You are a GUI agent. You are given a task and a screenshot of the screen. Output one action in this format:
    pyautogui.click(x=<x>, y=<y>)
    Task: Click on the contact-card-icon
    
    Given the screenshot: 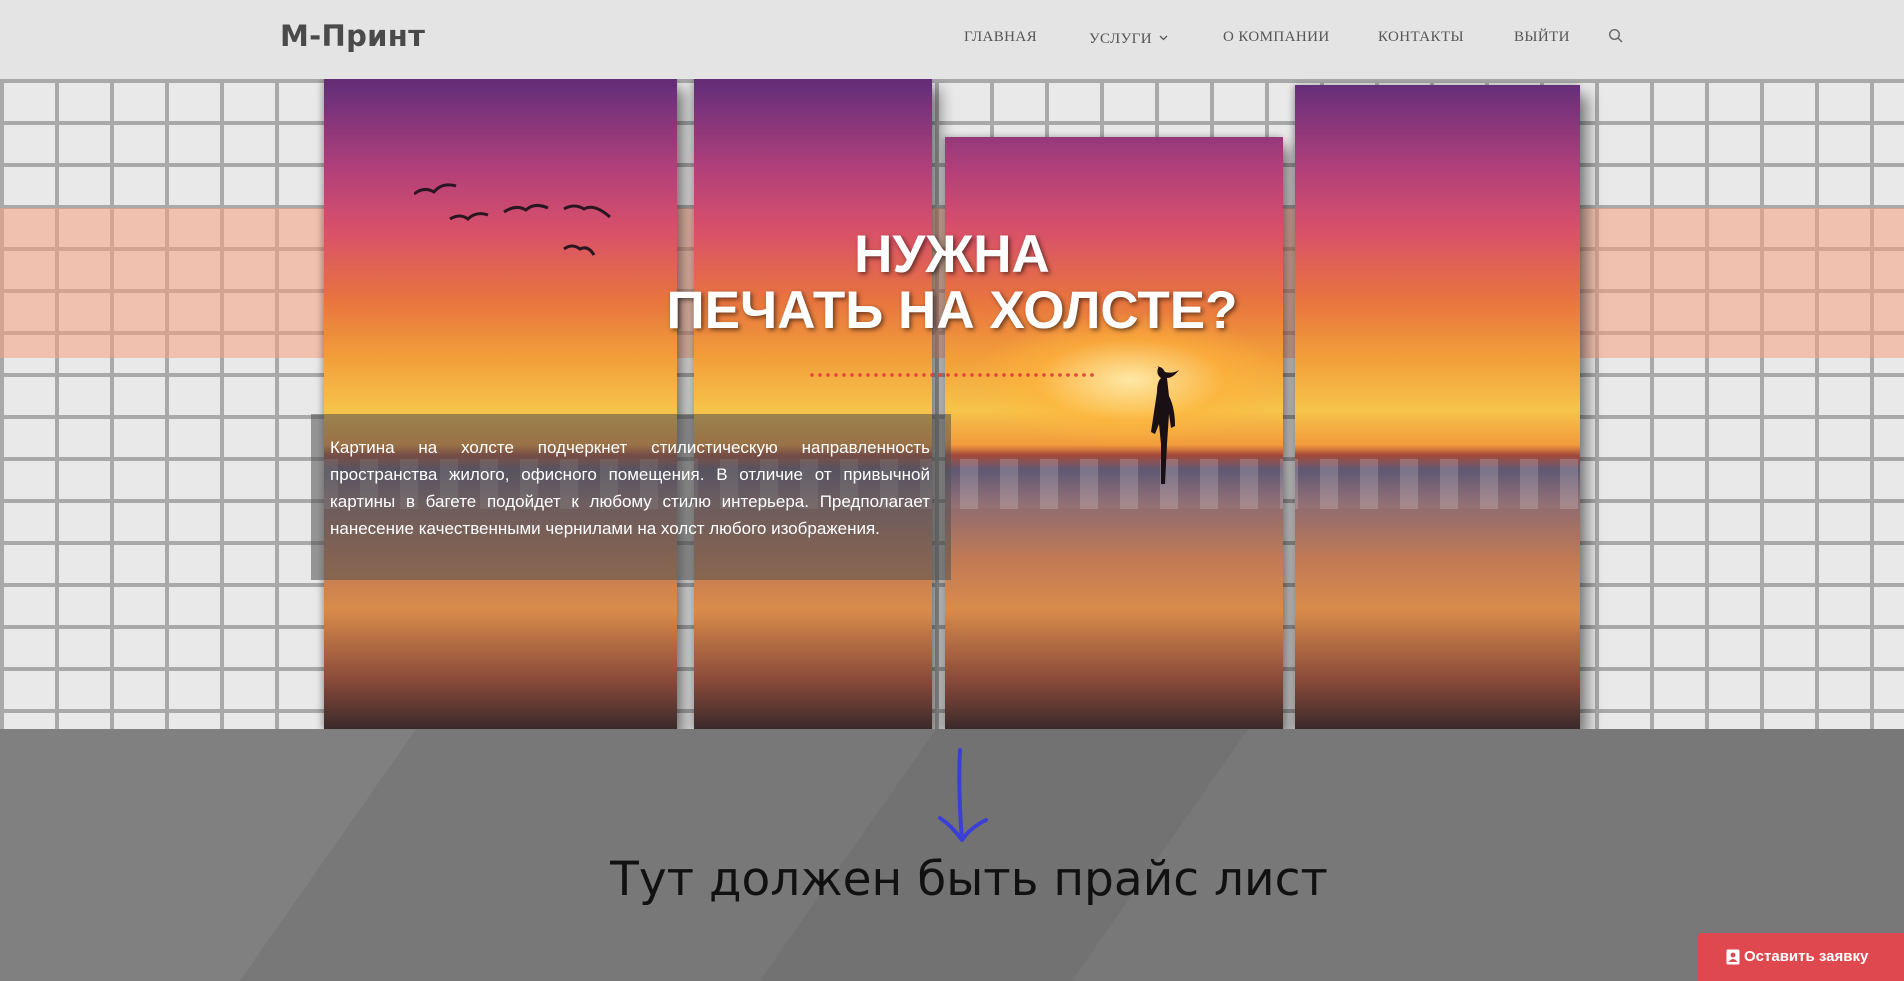 What is the action you would take?
    pyautogui.click(x=1733, y=959)
    